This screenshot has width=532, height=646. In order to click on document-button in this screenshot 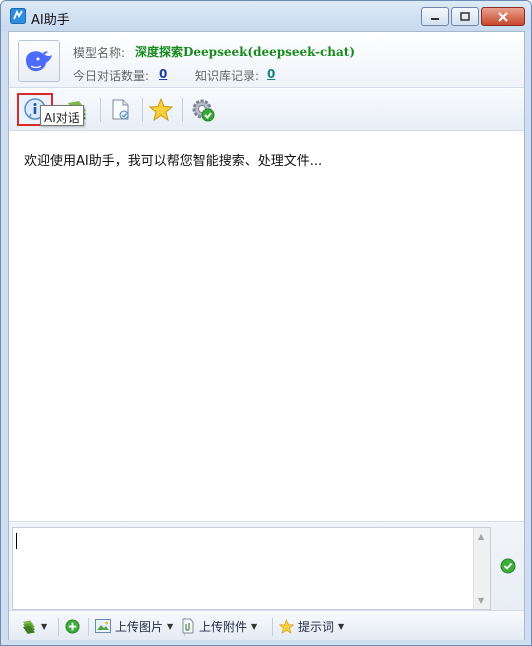, I will do `click(121, 109)`.